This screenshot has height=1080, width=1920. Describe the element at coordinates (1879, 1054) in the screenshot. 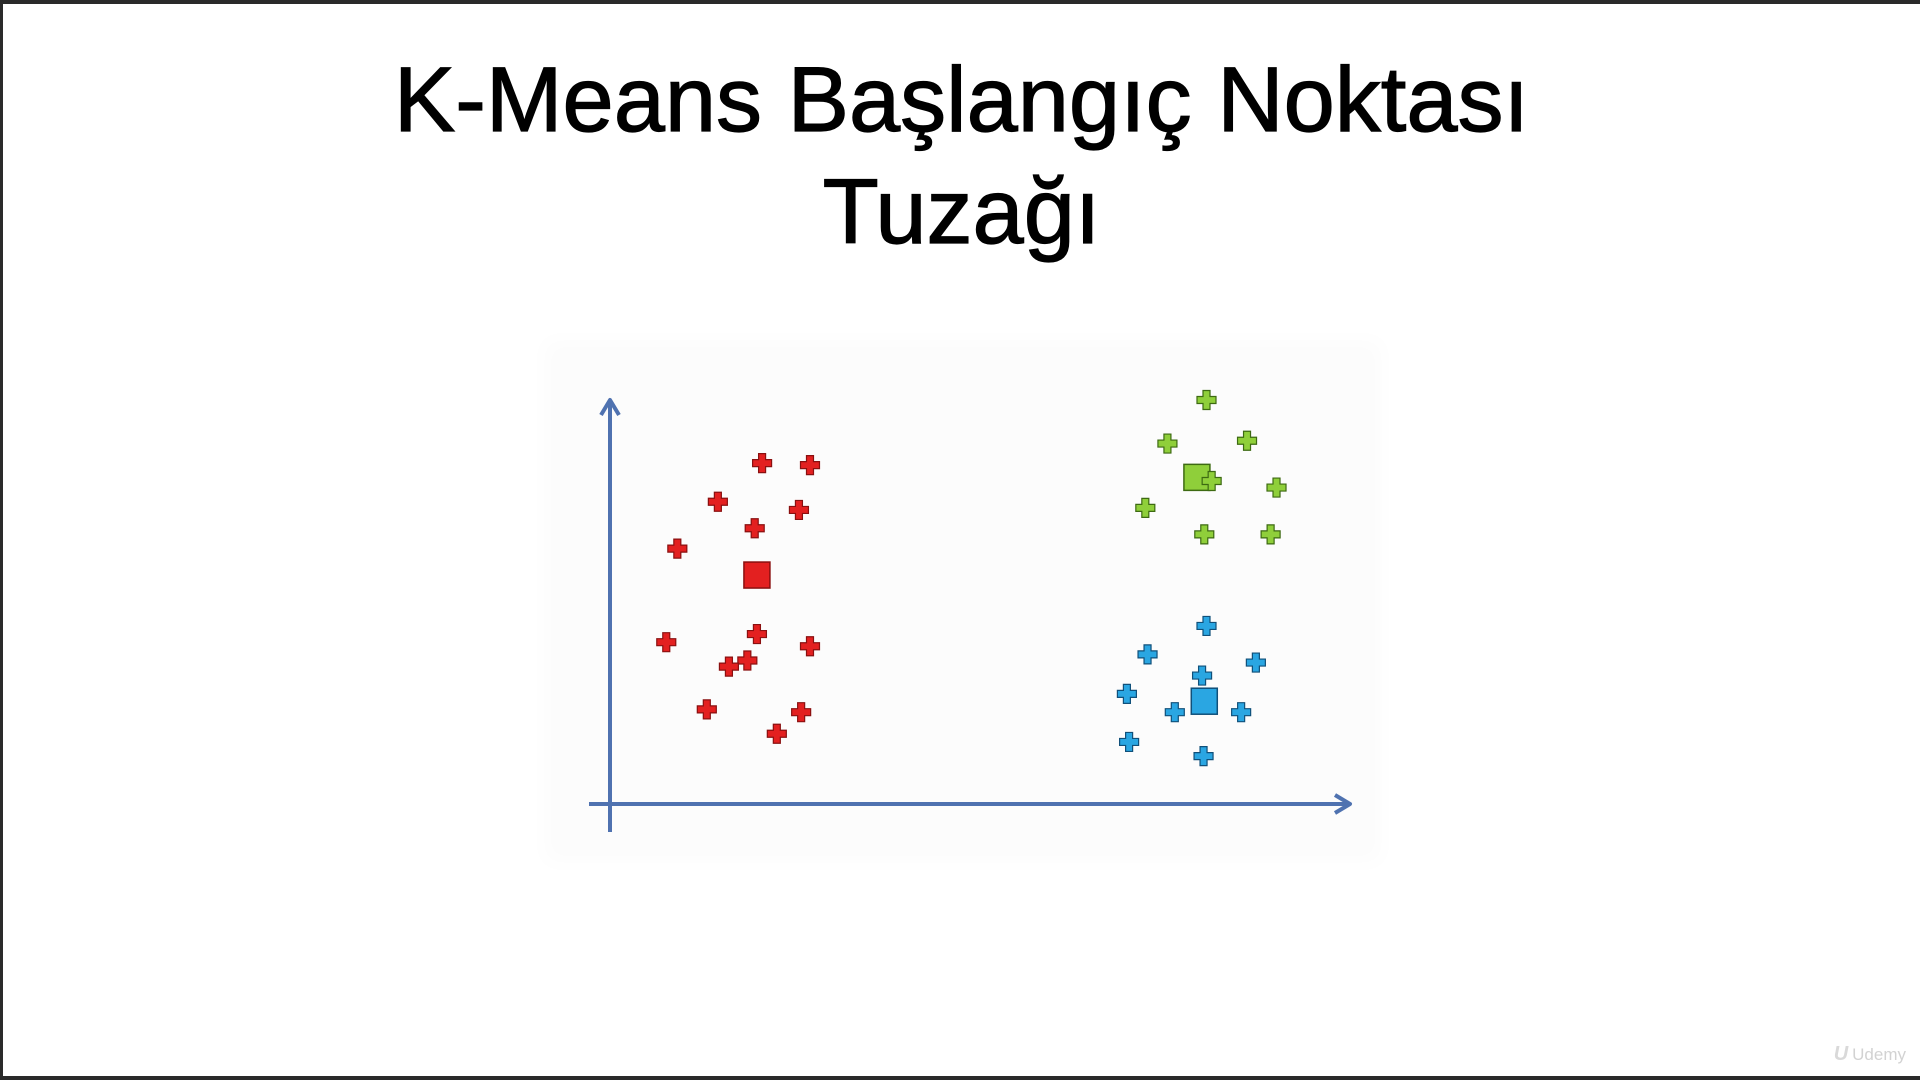

I see `watermark-text: Udemy` at that location.